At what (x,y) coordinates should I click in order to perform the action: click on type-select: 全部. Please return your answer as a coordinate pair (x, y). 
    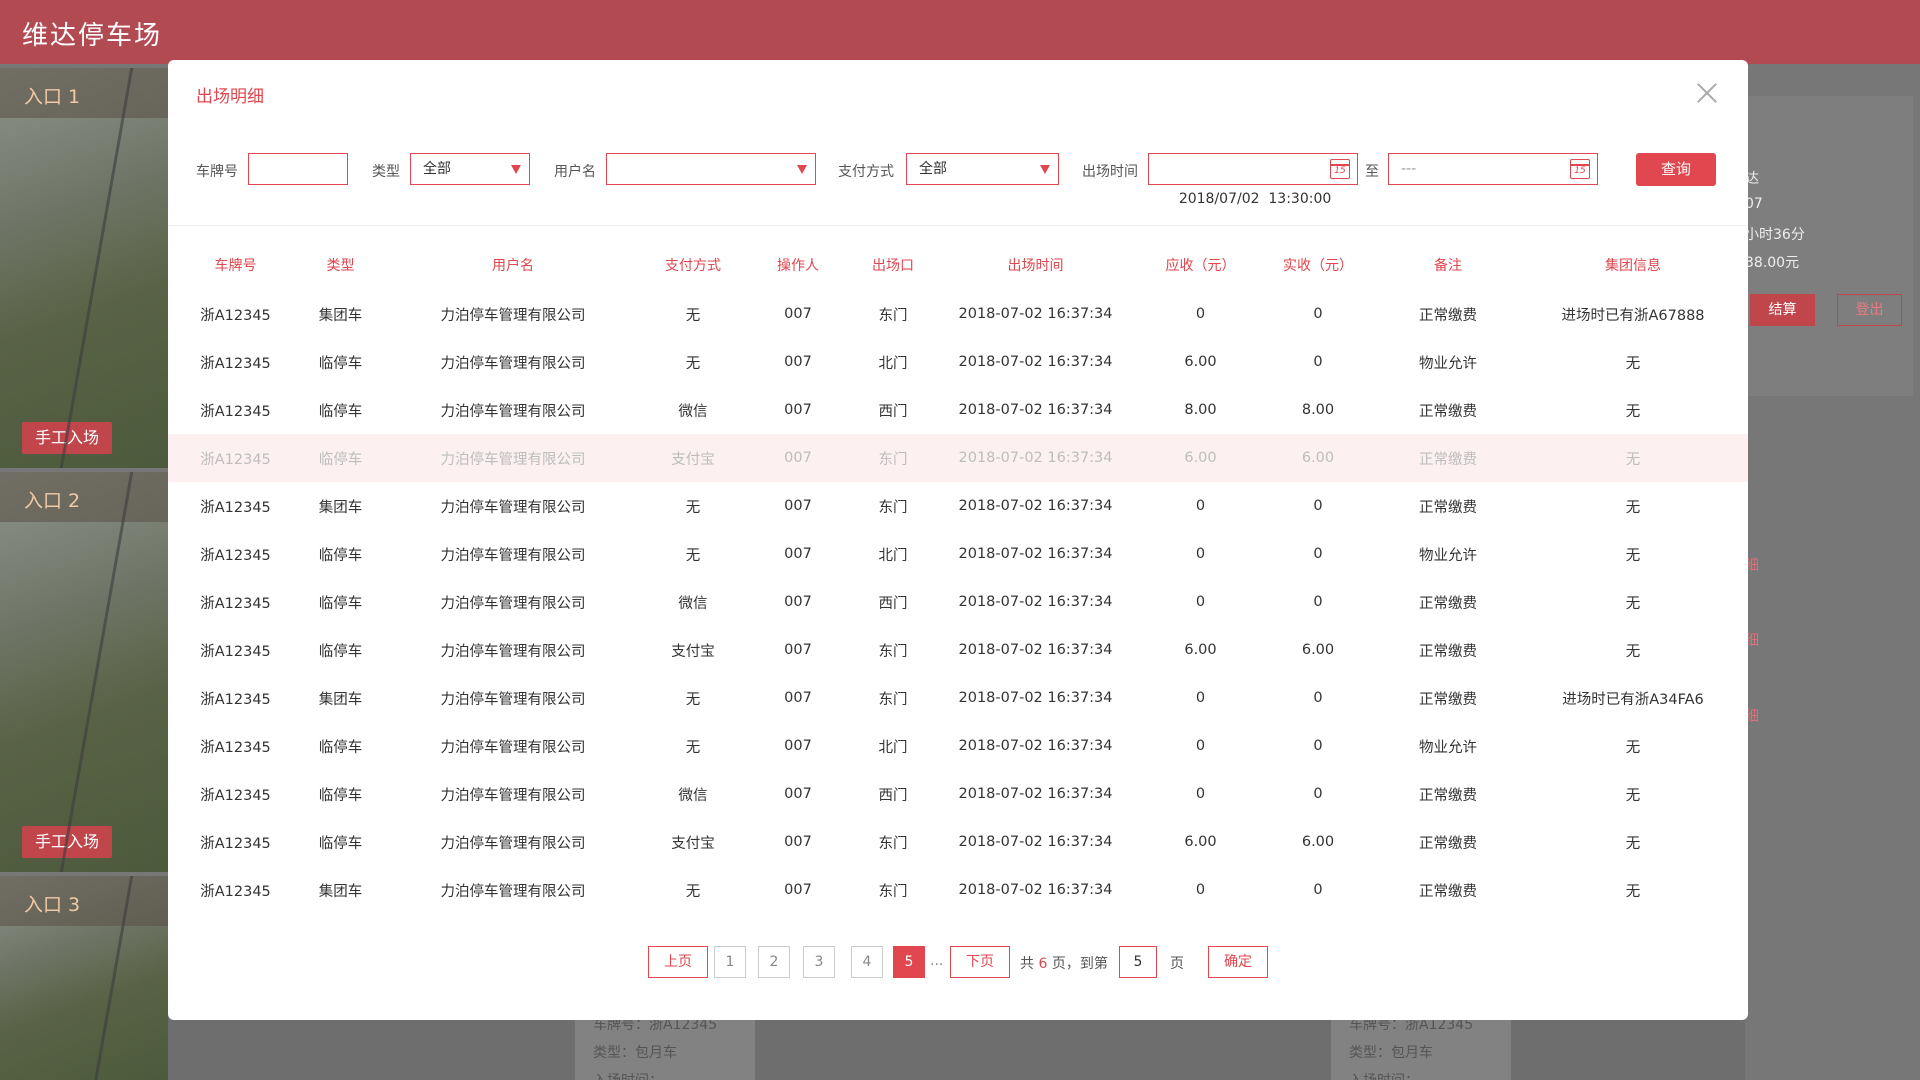
    Looking at the image, I should click on (470, 169).